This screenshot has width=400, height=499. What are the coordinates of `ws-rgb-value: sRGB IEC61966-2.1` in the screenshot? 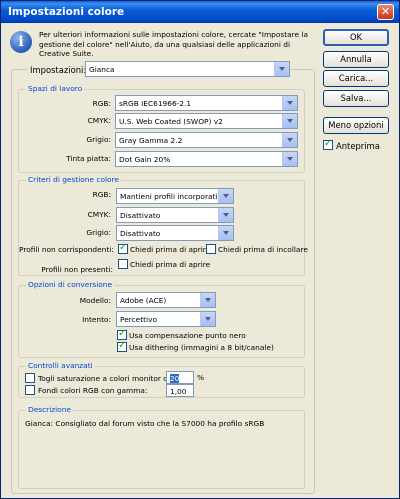 It's located at (155, 103).